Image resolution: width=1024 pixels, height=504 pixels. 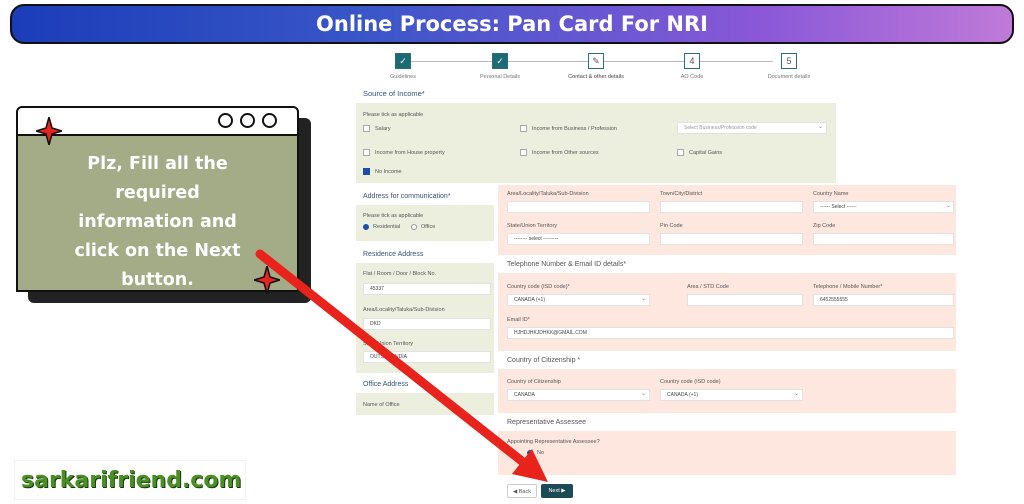 What do you see at coordinates (553, 442) in the screenshot?
I see `representative-question: Appointing Representative Assessee?` at bounding box center [553, 442].